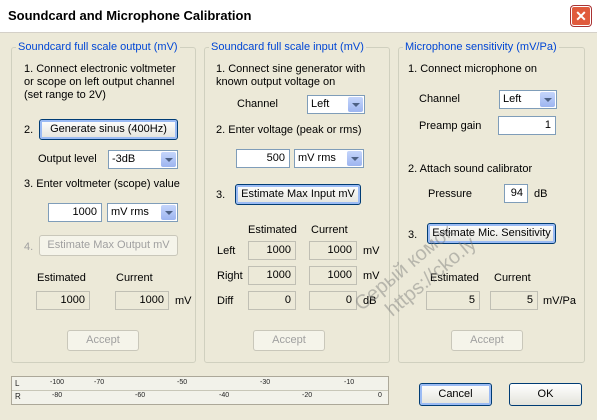  What do you see at coordinates (108, 245) in the screenshot?
I see `estimate-max-output-button: Estimate Max Output mV` at bounding box center [108, 245].